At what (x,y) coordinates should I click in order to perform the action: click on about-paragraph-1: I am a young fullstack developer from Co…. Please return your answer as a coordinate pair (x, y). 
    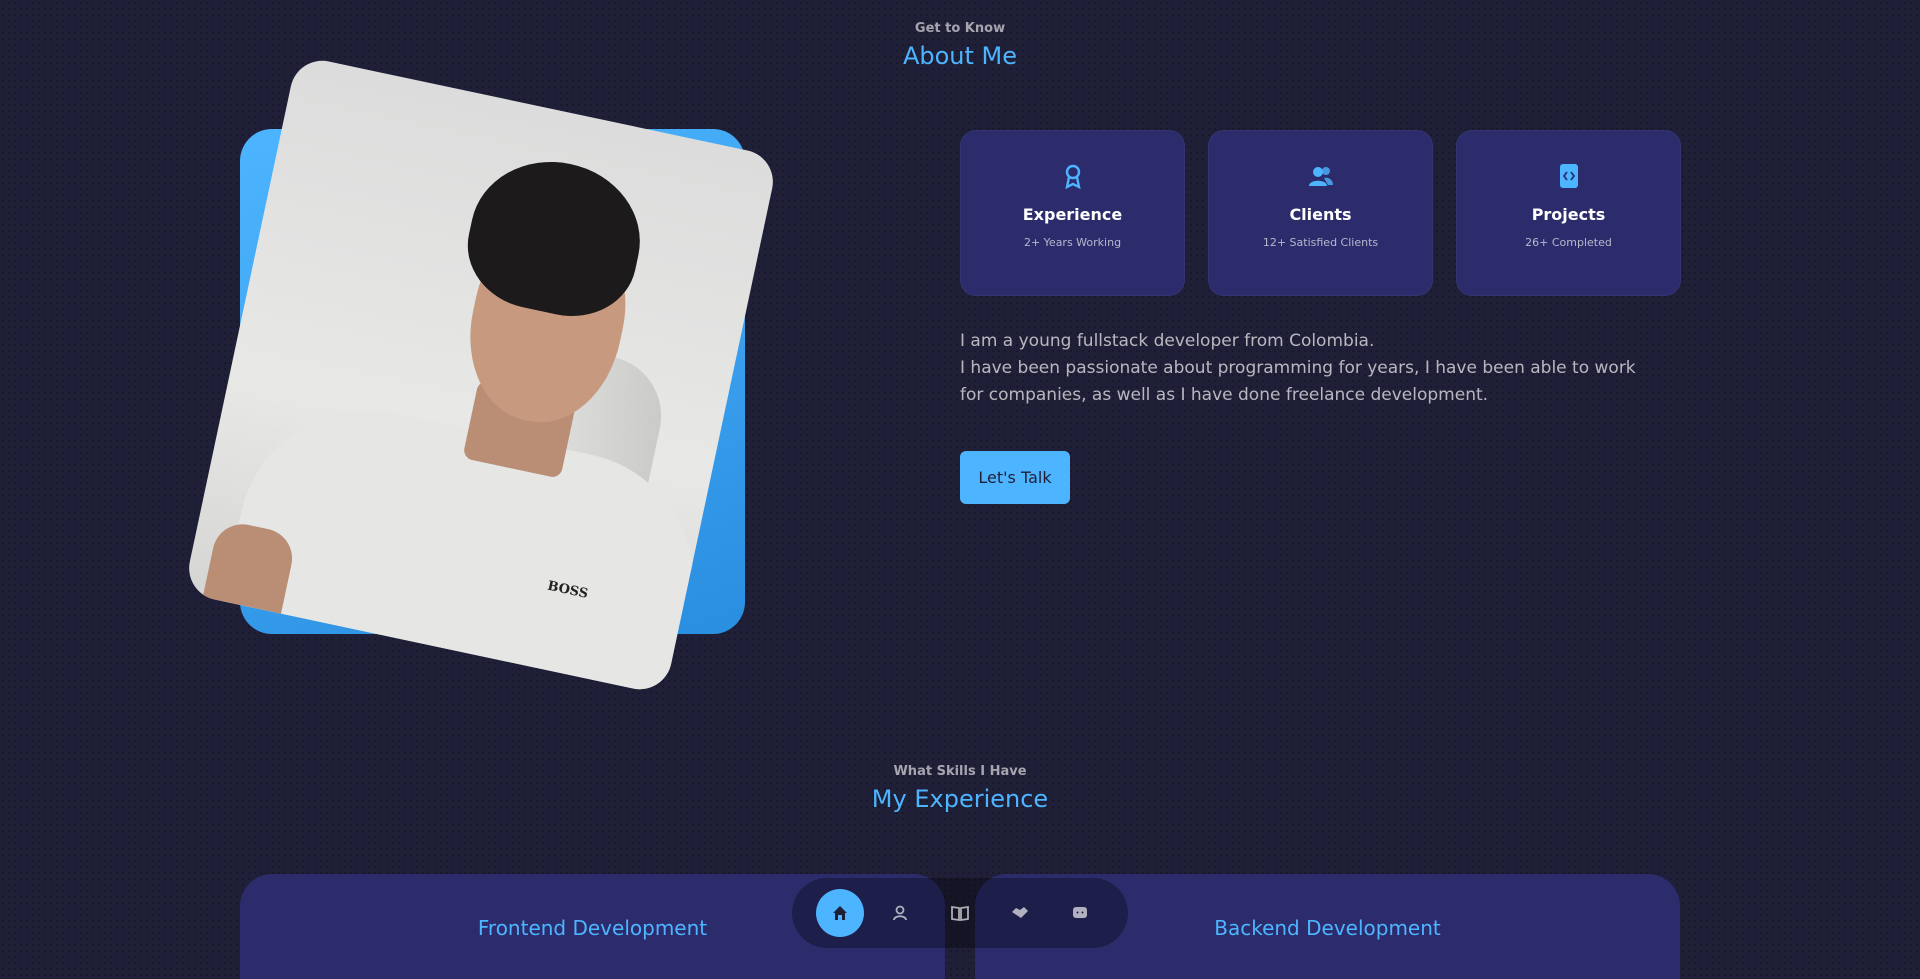
    Looking at the image, I should click on (1167, 341).